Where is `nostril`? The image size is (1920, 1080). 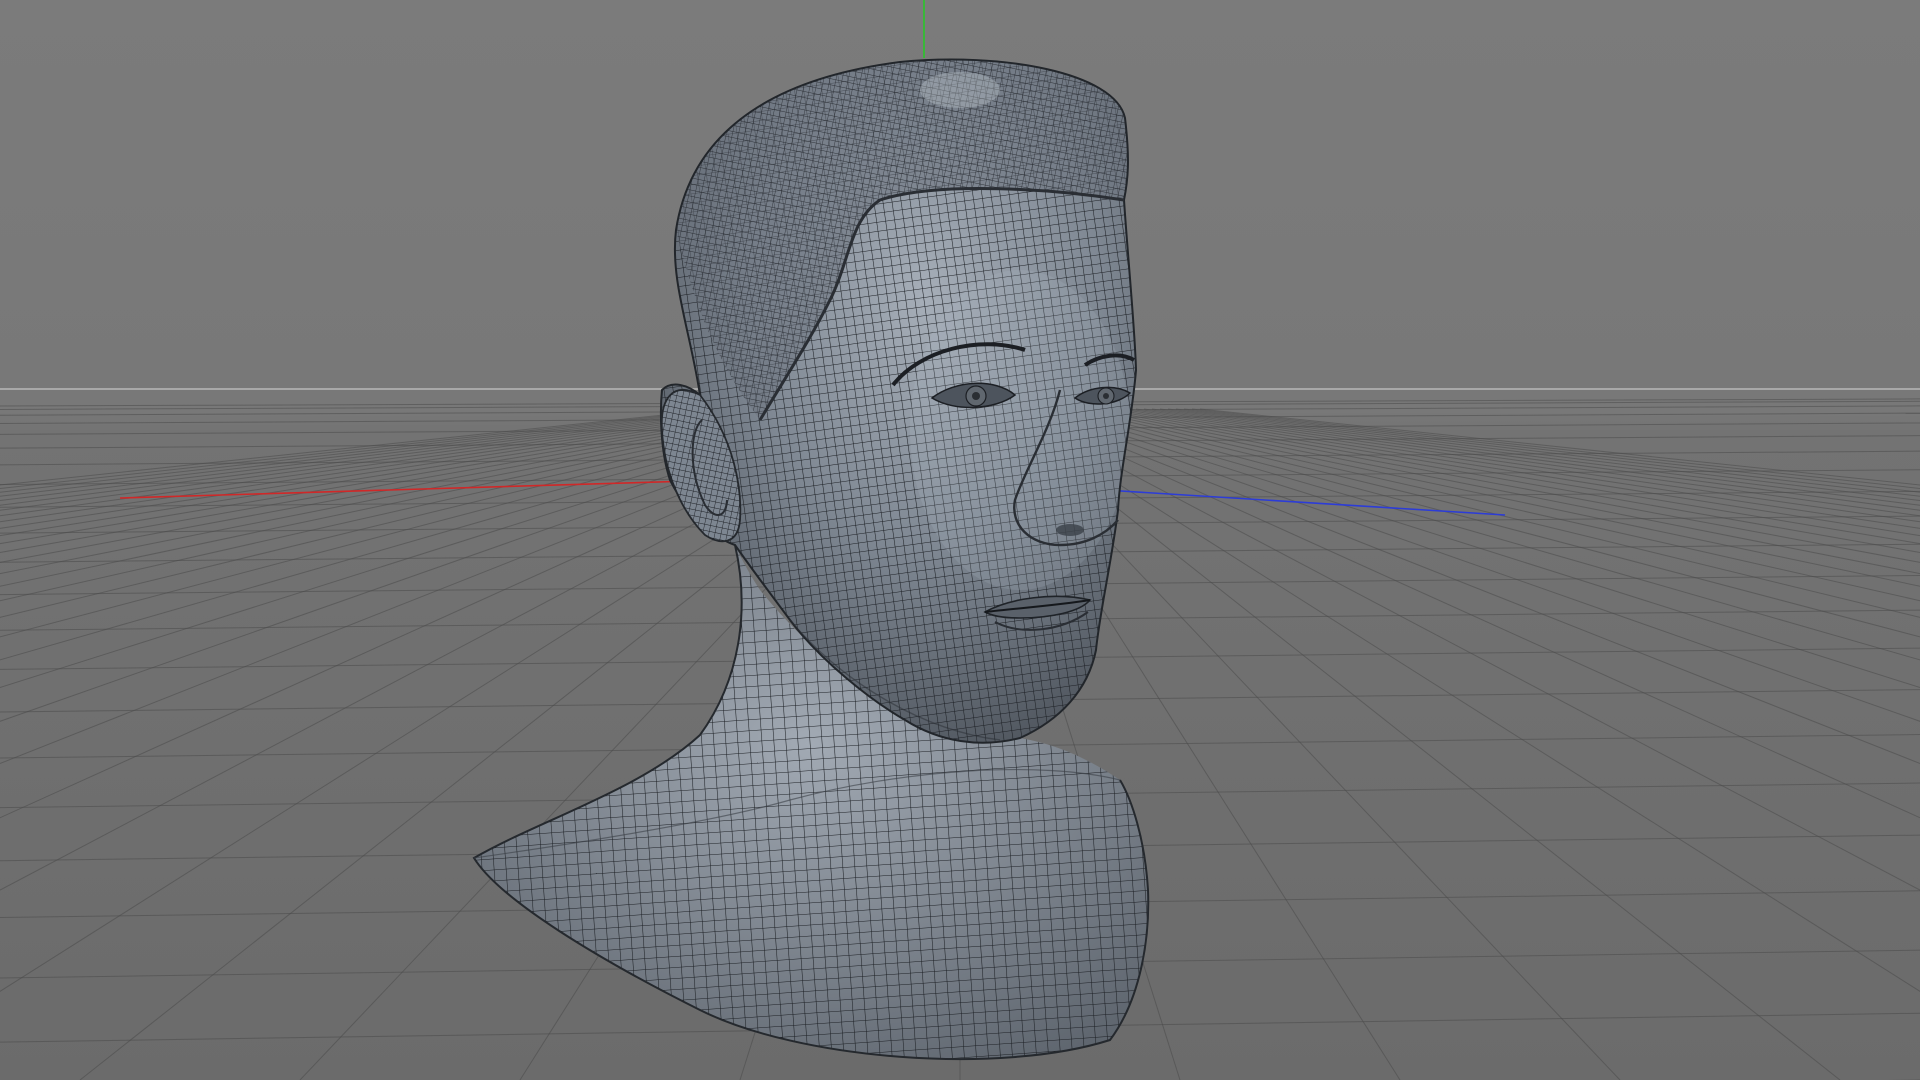 nostril is located at coordinates (1070, 530).